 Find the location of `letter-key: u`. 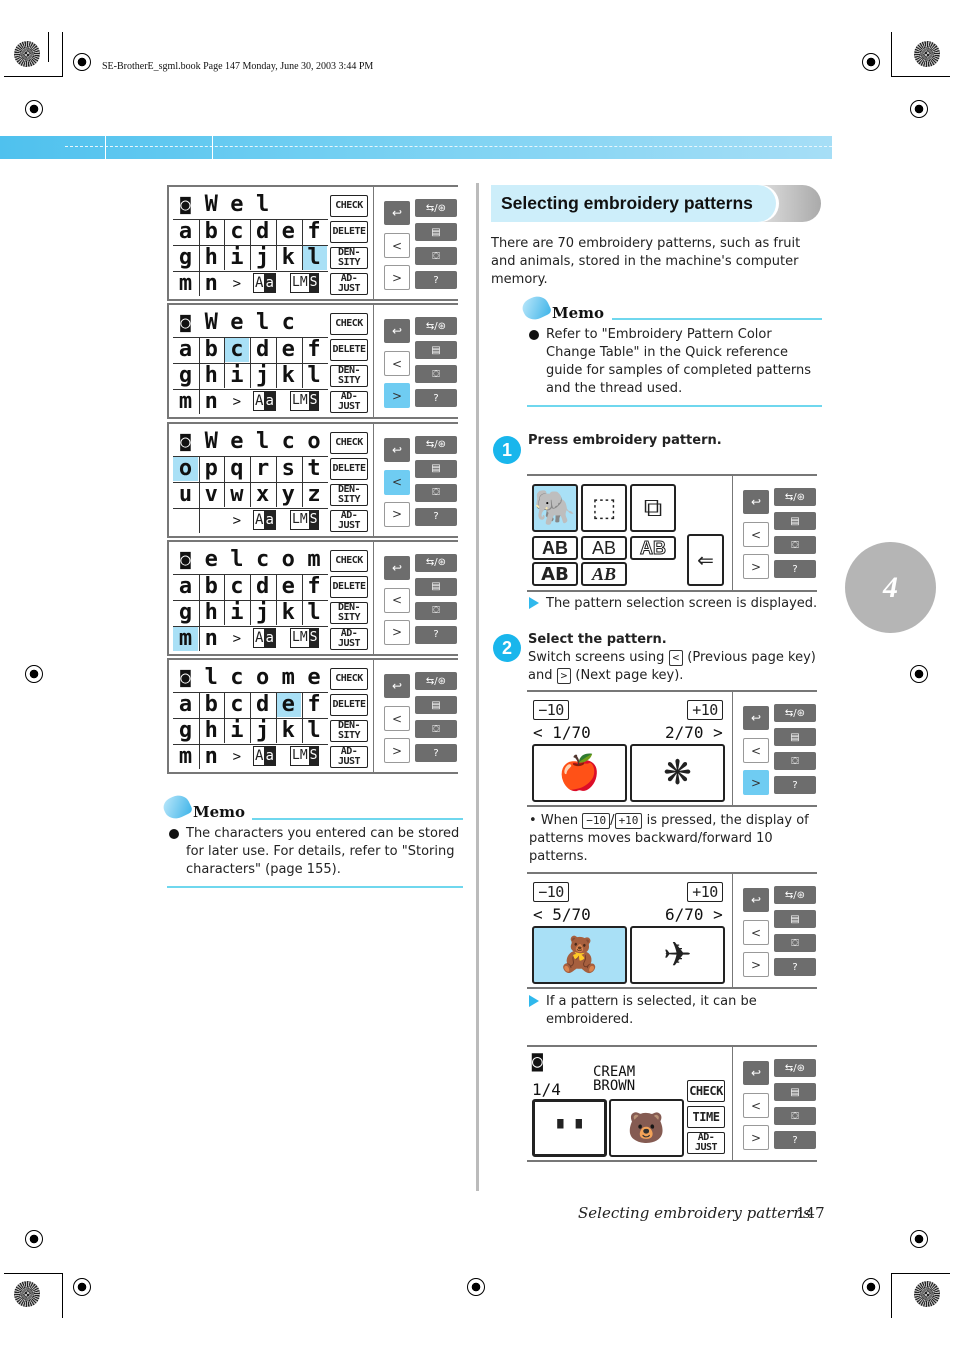

letter-key: u is located at coordinates (185, 494).